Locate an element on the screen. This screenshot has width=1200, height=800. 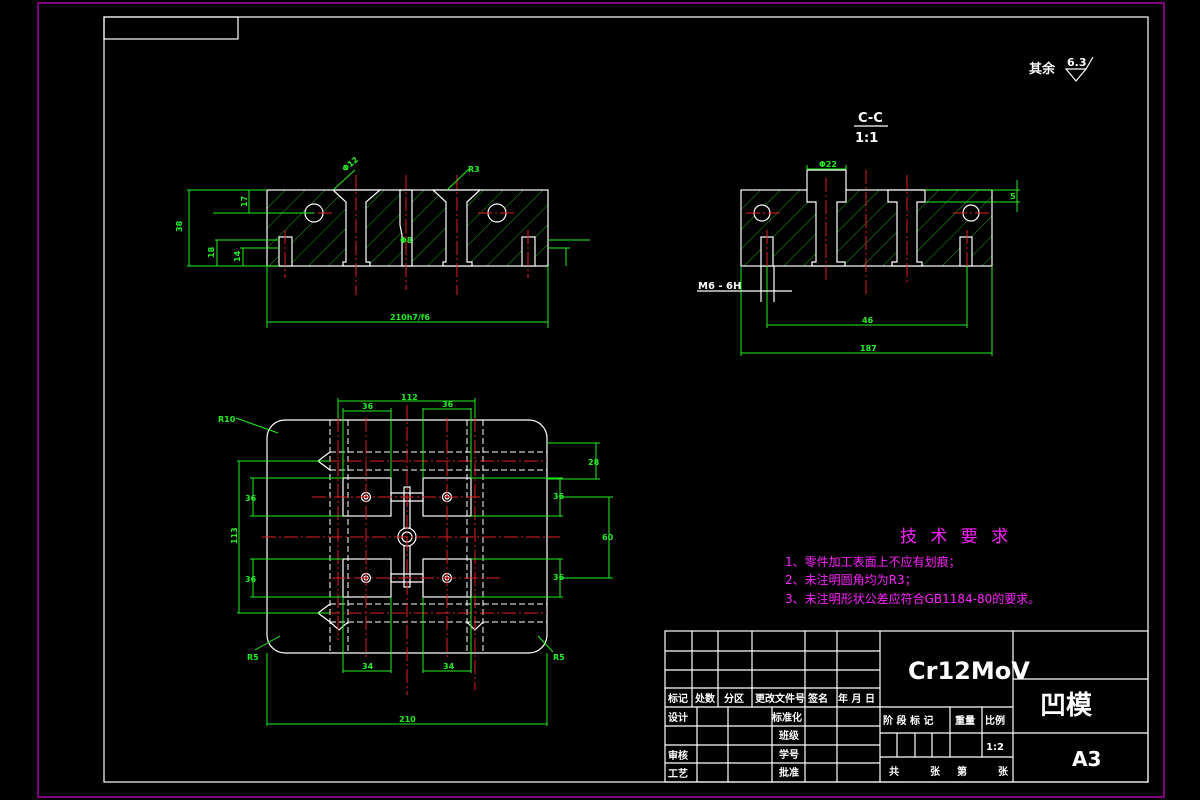
section-scale: 1:1 is located at coordinates (866, 138).